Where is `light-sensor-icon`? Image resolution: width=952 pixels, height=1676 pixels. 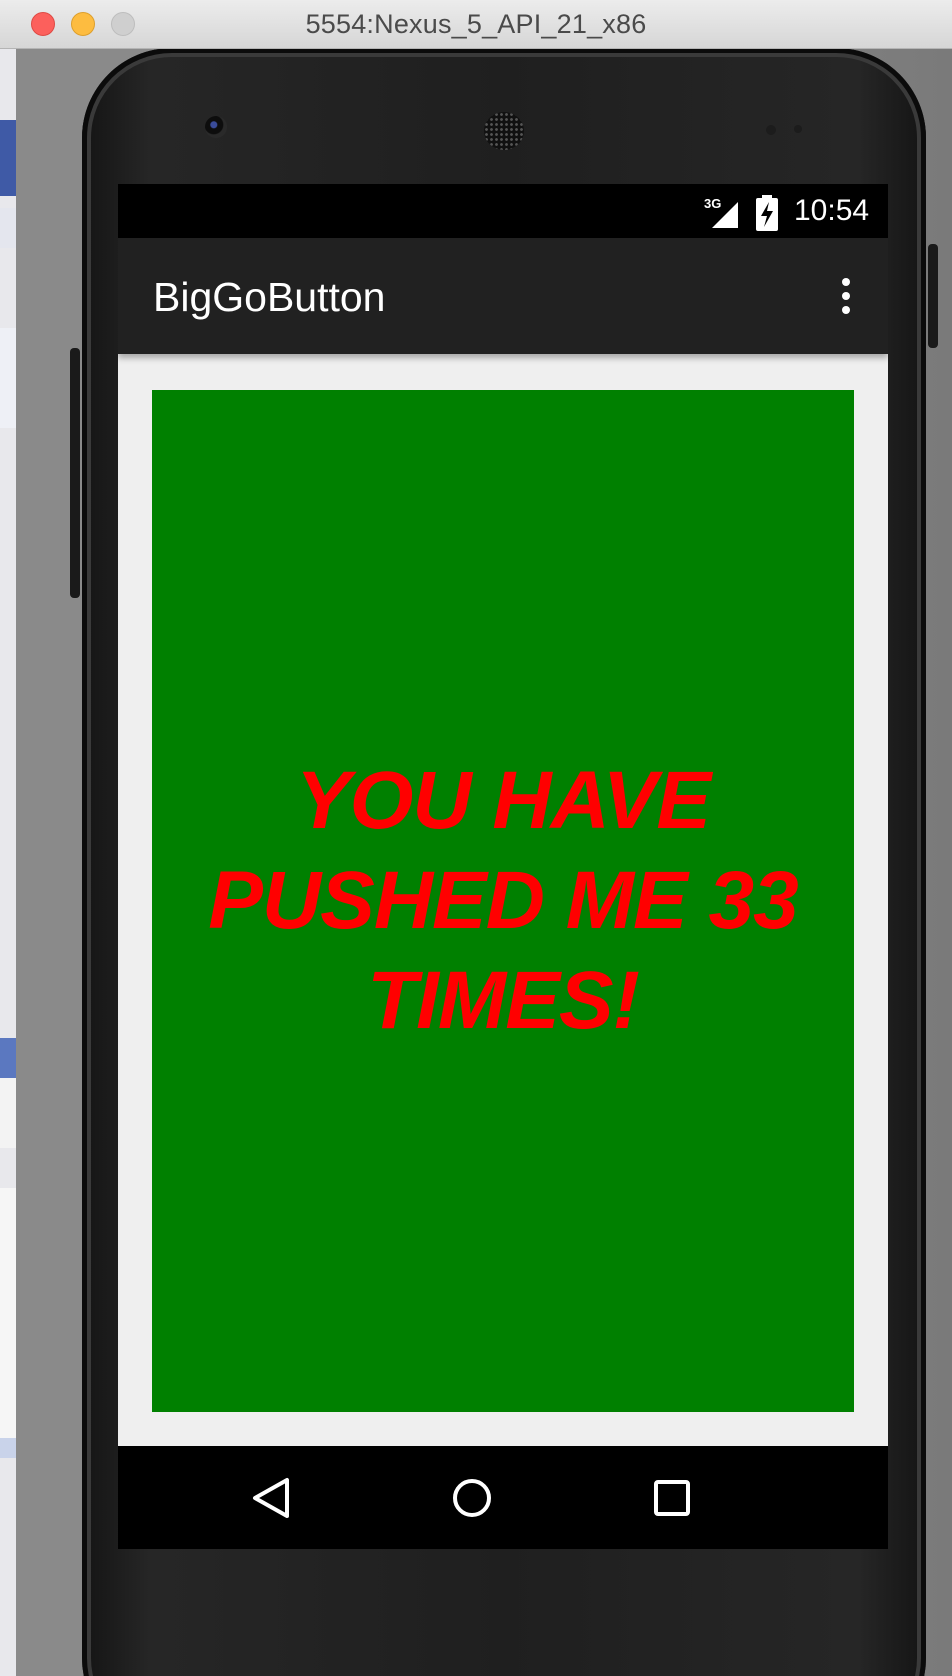
light-sensor-icon is located at coordinates (798, 129).